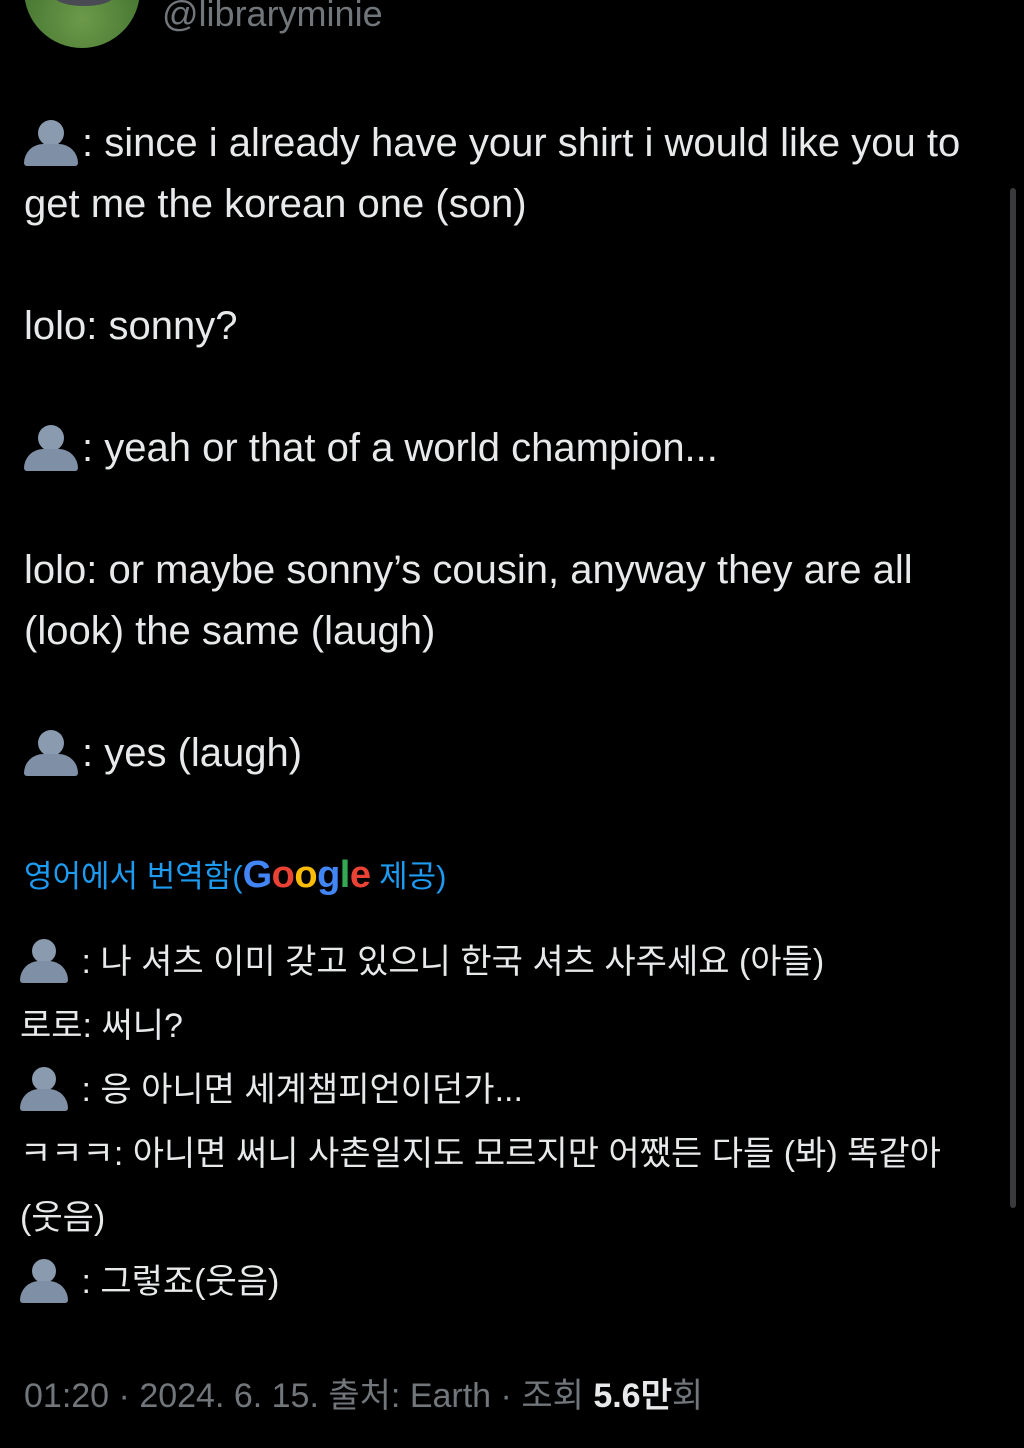 This screenshot has width=1024, height=1448. I want to click on google-logo: Google, so click(306, 875).